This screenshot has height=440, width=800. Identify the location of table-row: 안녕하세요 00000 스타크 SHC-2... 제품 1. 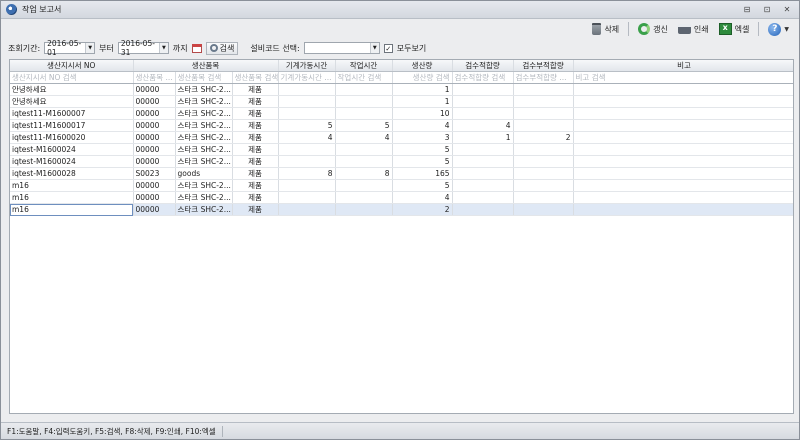
(401, 89).